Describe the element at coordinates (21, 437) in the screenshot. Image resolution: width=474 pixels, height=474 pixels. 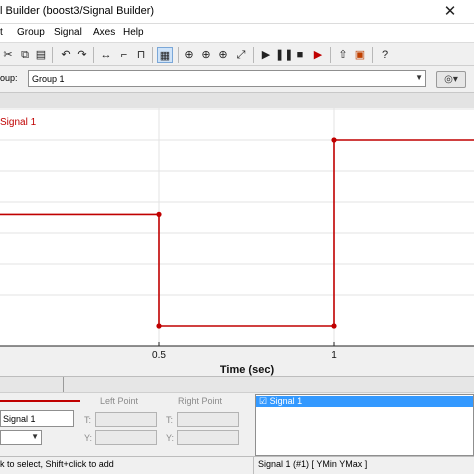
I see `signal-index-dropdown: ▼` at that location.